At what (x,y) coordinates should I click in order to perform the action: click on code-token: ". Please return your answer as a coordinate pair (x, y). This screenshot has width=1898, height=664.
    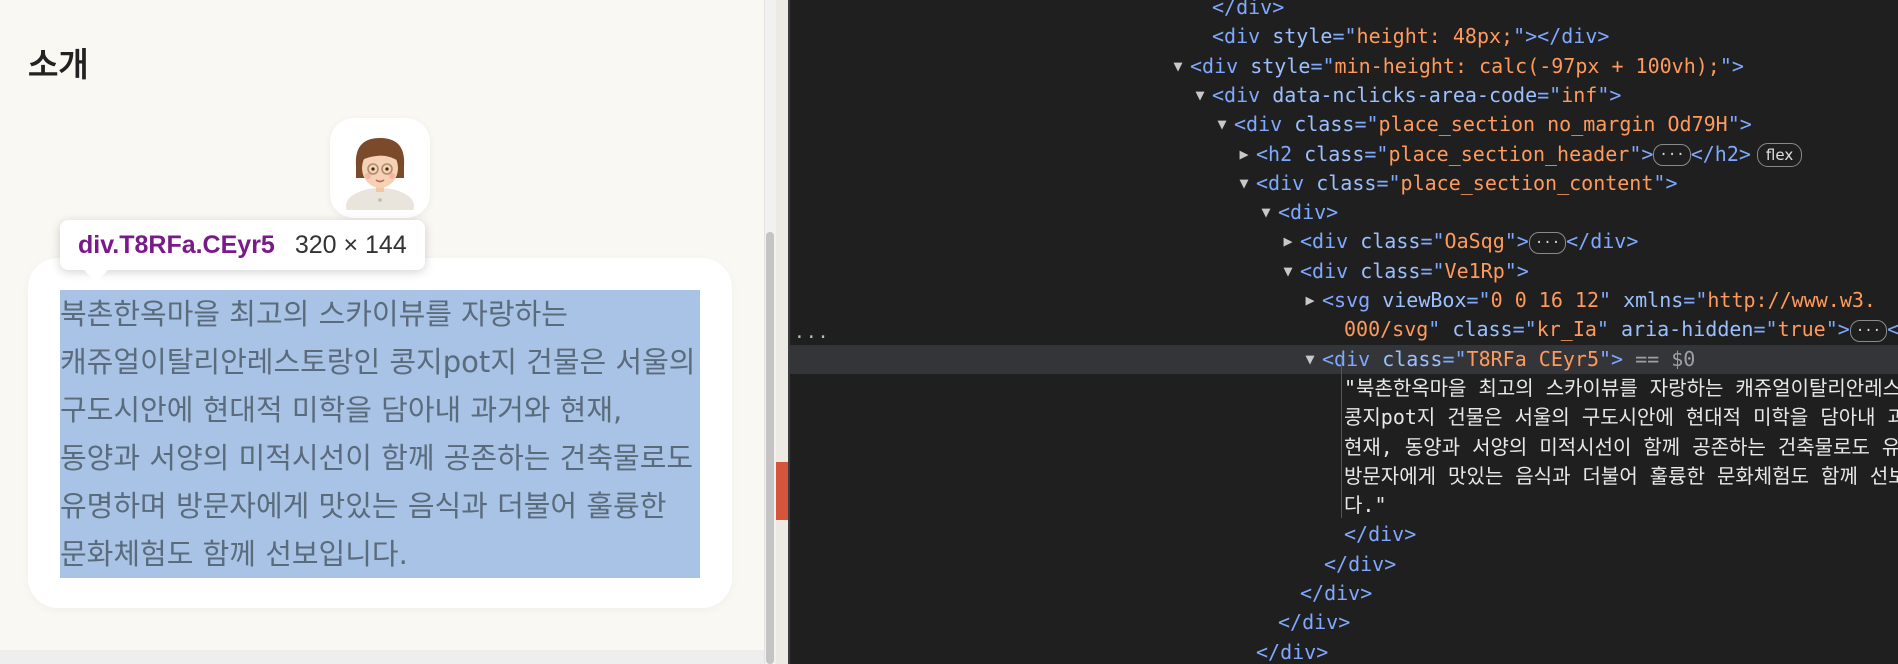
    Looking at the image, I should click on (1609, 329).